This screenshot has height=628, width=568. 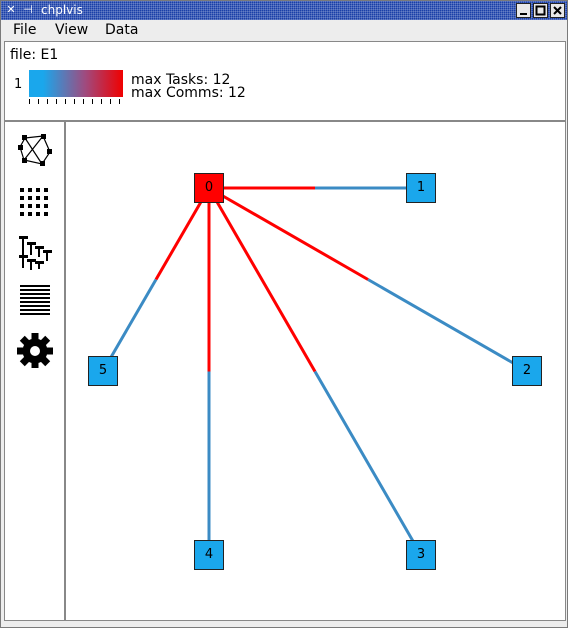 What do you see at coordinates (76, 83) in the screenshot?
I see `color-scale-bar` at bounding box center [76, 83].